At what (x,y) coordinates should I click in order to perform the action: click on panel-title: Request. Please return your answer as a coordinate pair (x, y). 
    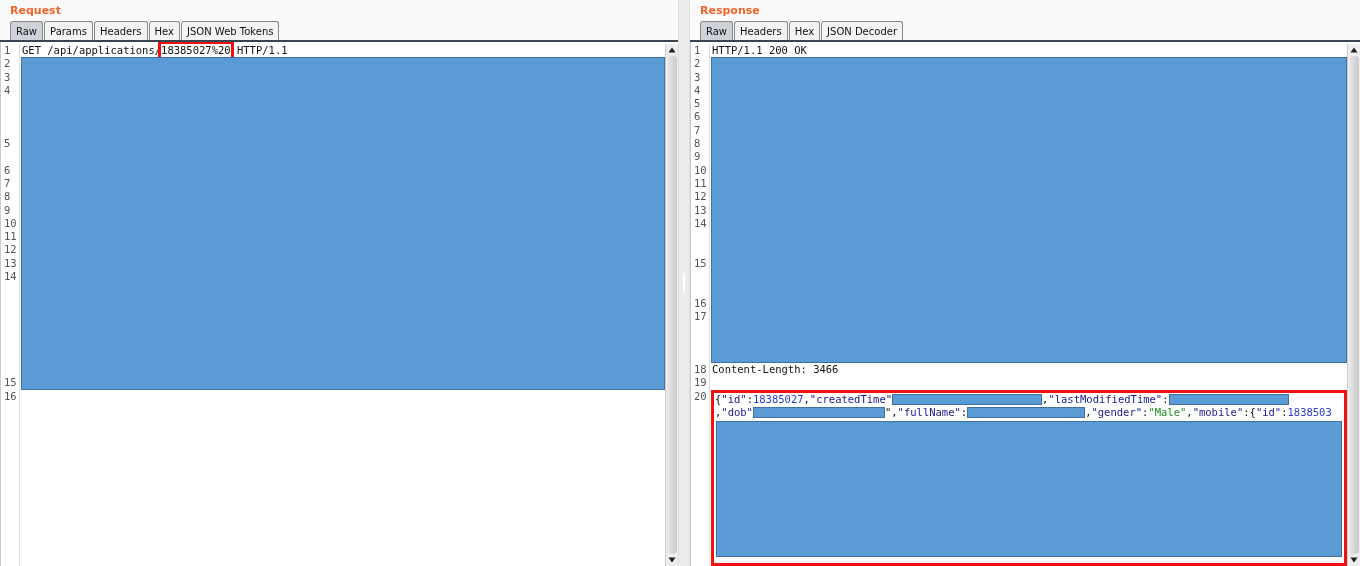
    Looking at the image, I should click on (35, 11).